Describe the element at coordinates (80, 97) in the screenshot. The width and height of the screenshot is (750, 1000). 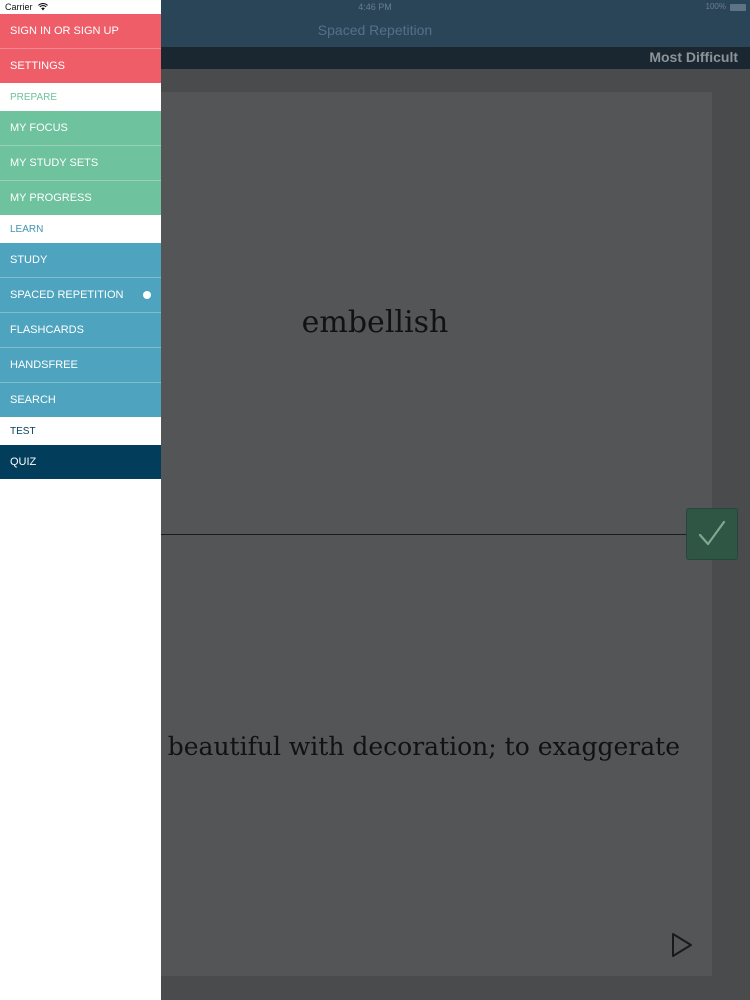
I see `section-header-prepare: PREPARE` at that location.